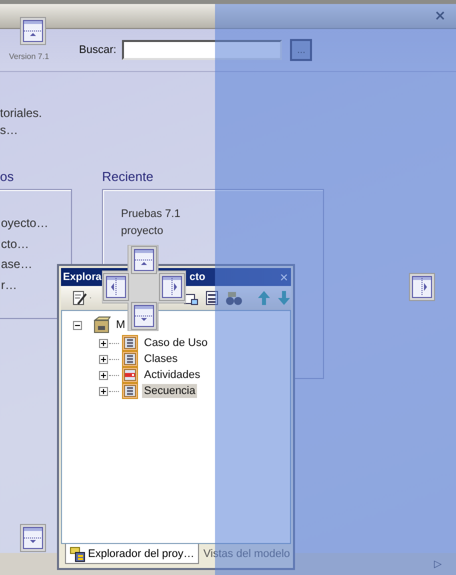 The height and width of the screenshot is (575, 456). Describe the element at coordinates (176, 343) in the screenshot. I see `tree-item: Caso de Uso` at that location.